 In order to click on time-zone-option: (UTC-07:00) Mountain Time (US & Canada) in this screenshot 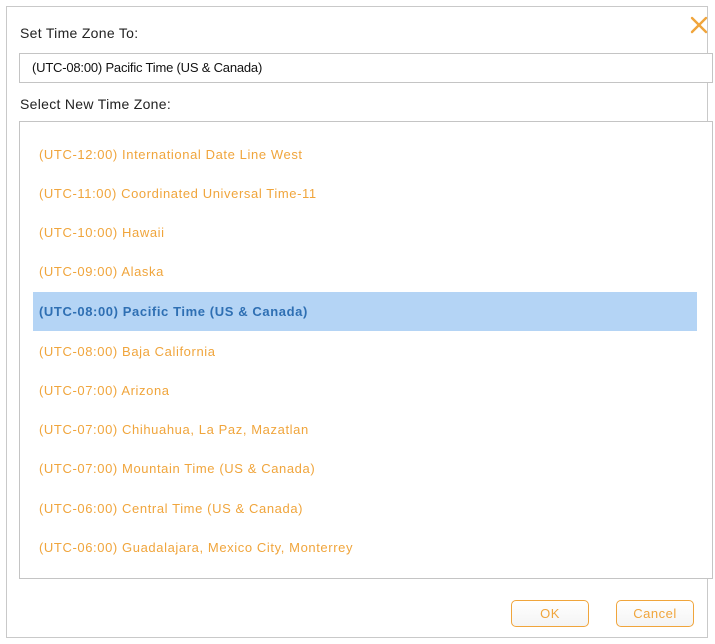, I will do `click(365, 468)`.